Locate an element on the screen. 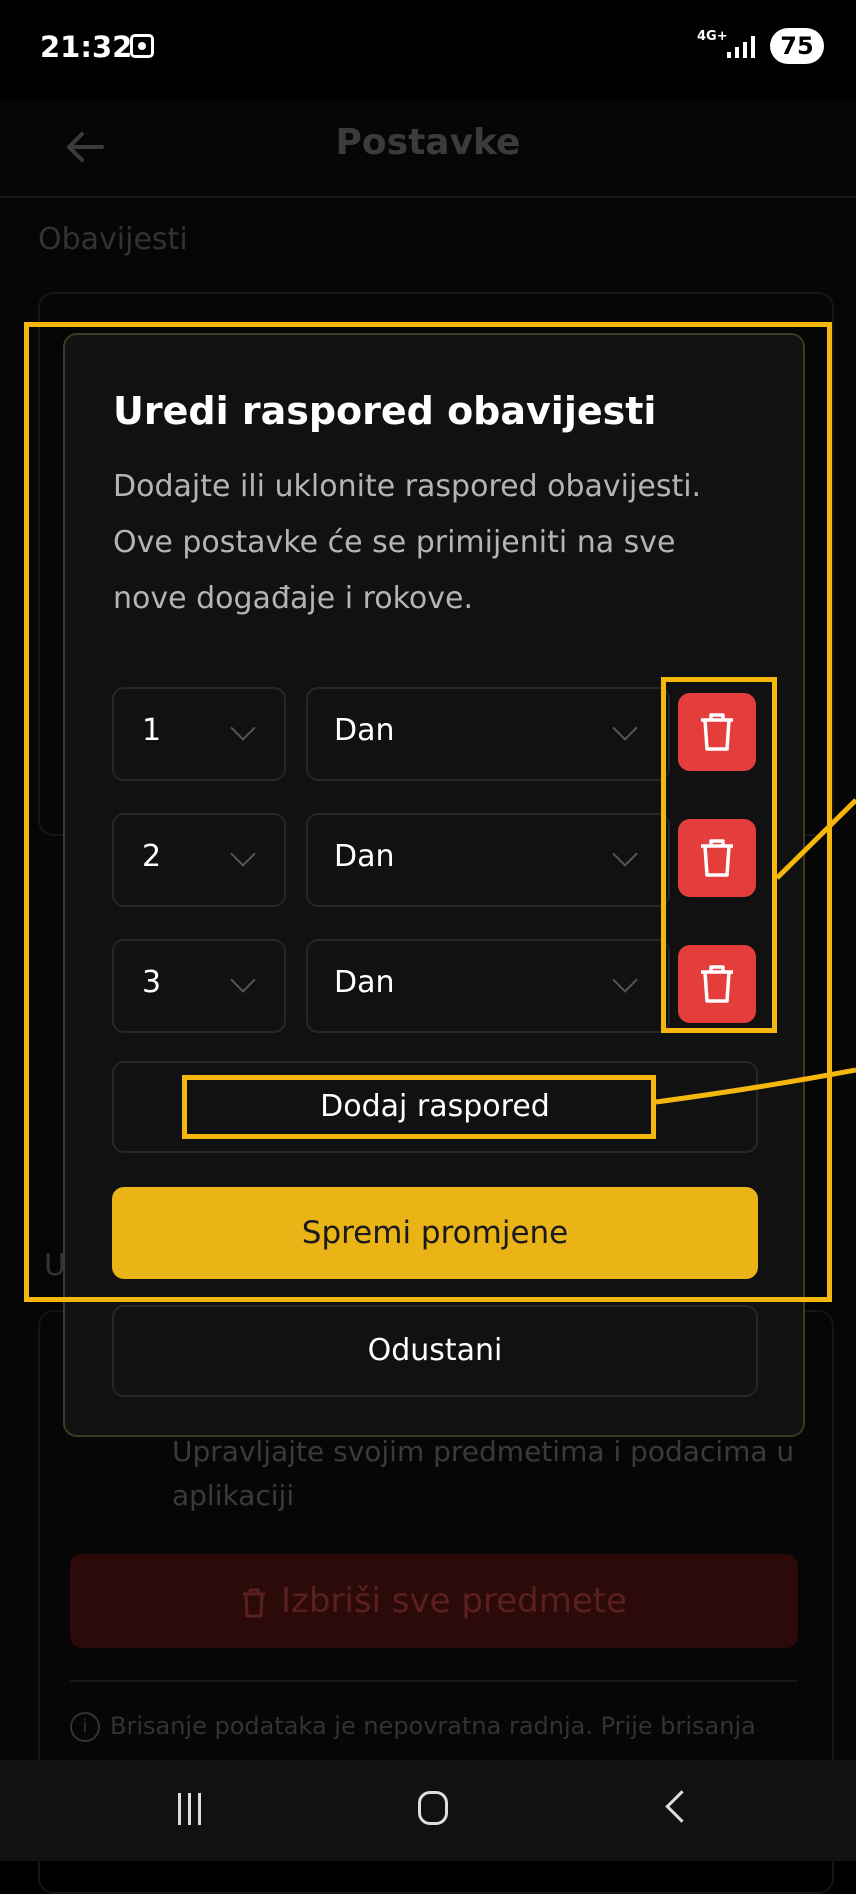  recent-apps-icon is located at coordinates (190, 1809).